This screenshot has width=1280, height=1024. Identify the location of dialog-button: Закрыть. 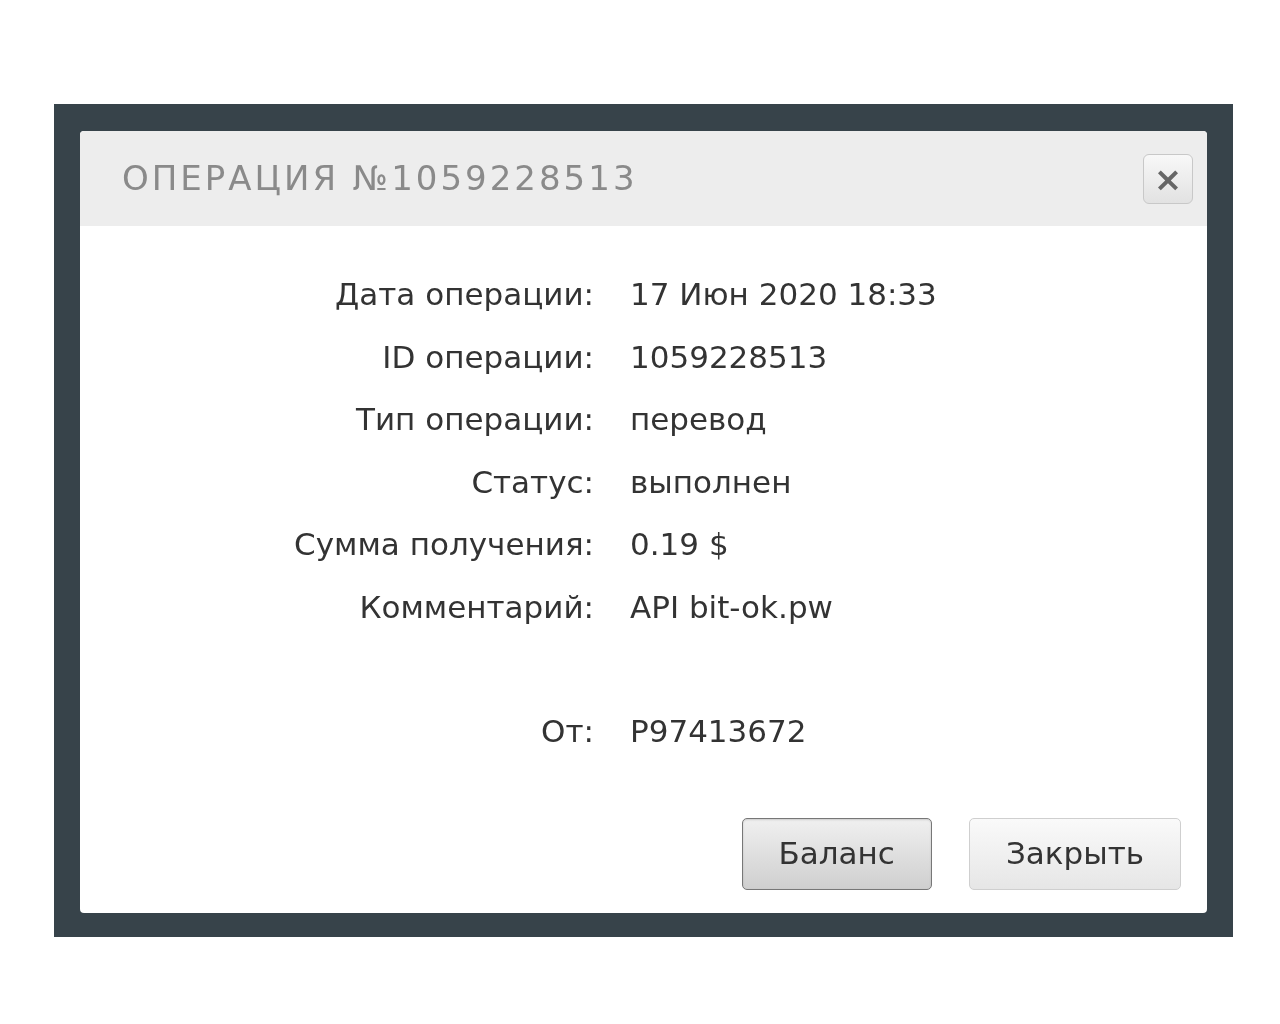
(1074, 853).